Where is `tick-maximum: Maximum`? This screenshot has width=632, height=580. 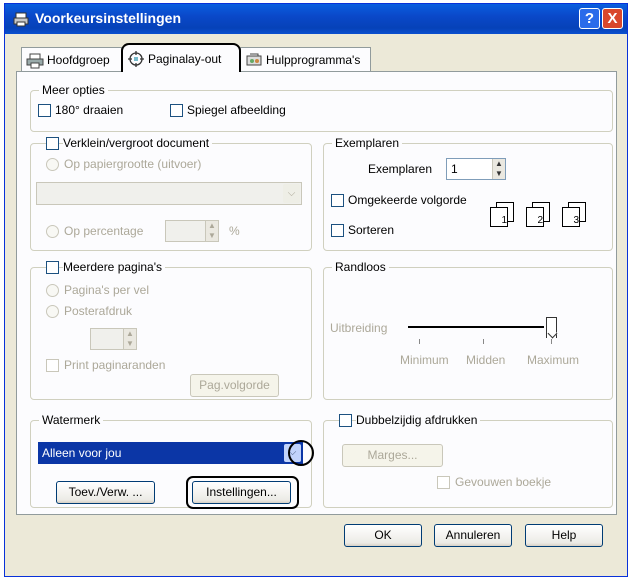
tick-maximum: Maximum is located at coordinates (553, 360).